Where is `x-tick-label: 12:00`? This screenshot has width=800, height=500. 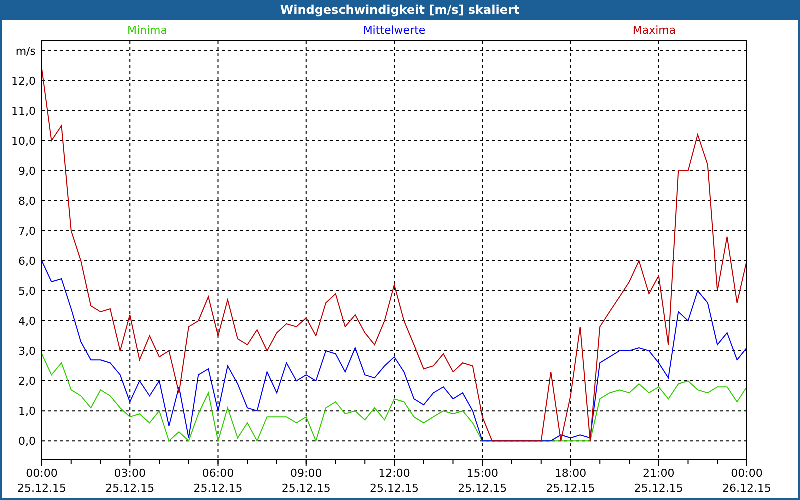 x-tick-label: 12:00 is located at coordinates (394, 473).